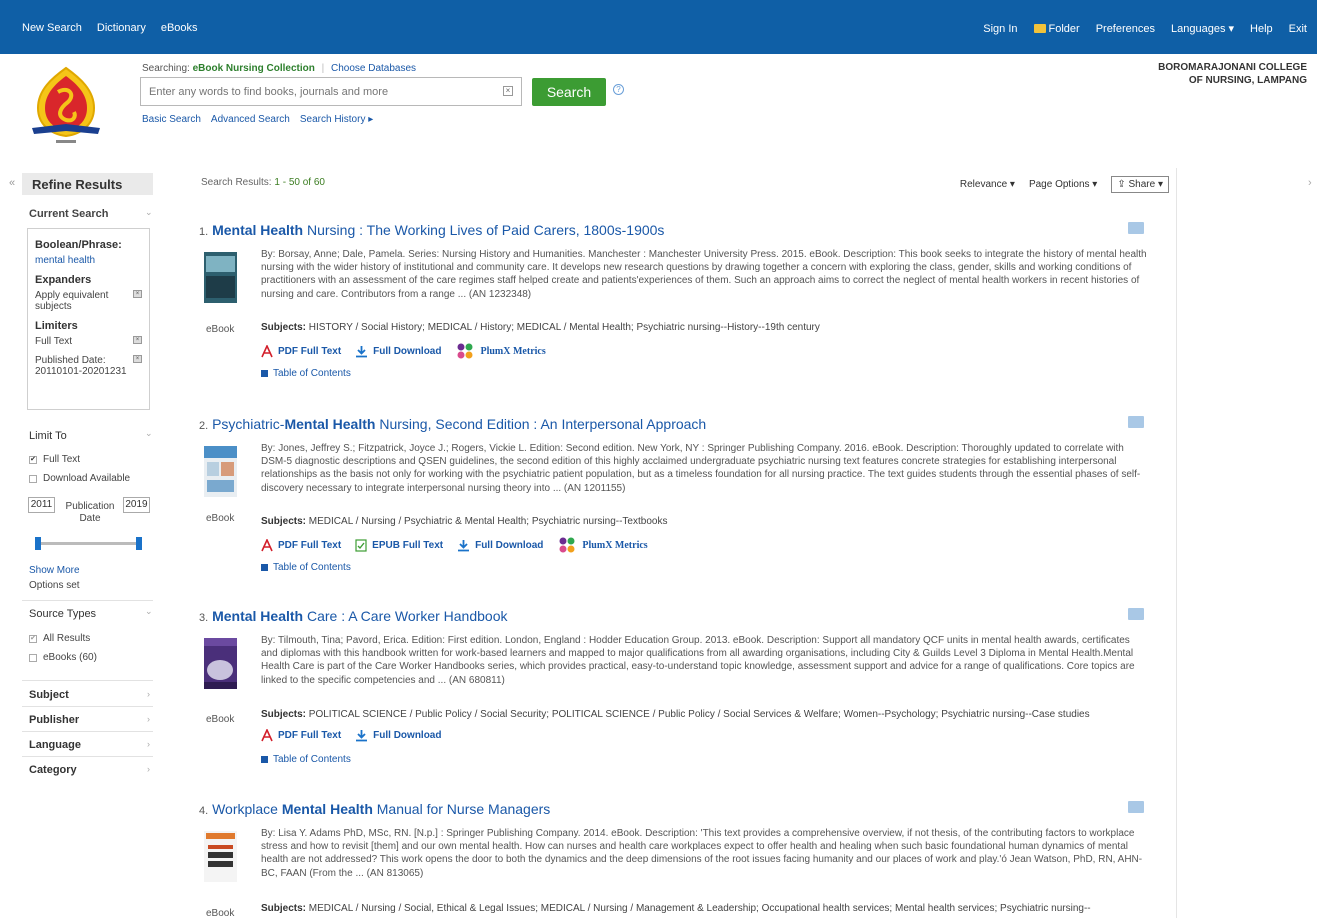 The width and height of the screenshot is (1317, 918). Describe the element at coordinates (311, 91) in the screenshot. I see `search-input` at that location.